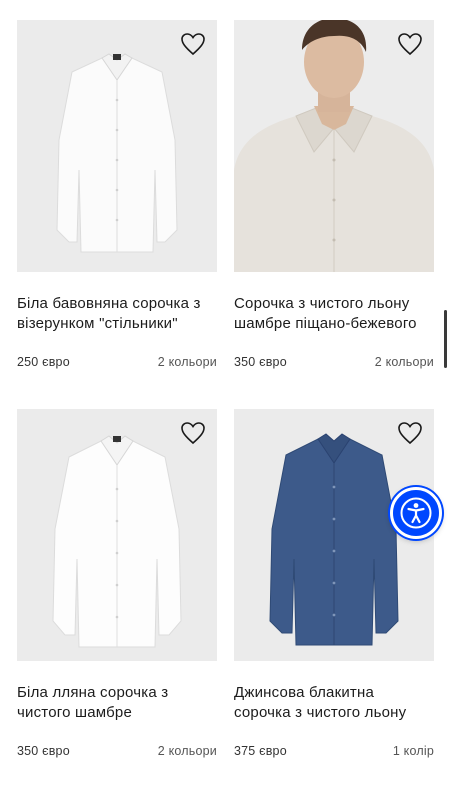 The width and height of the screenshot is (450, 800). I want to click on accessibility-button, so click(416, 513).